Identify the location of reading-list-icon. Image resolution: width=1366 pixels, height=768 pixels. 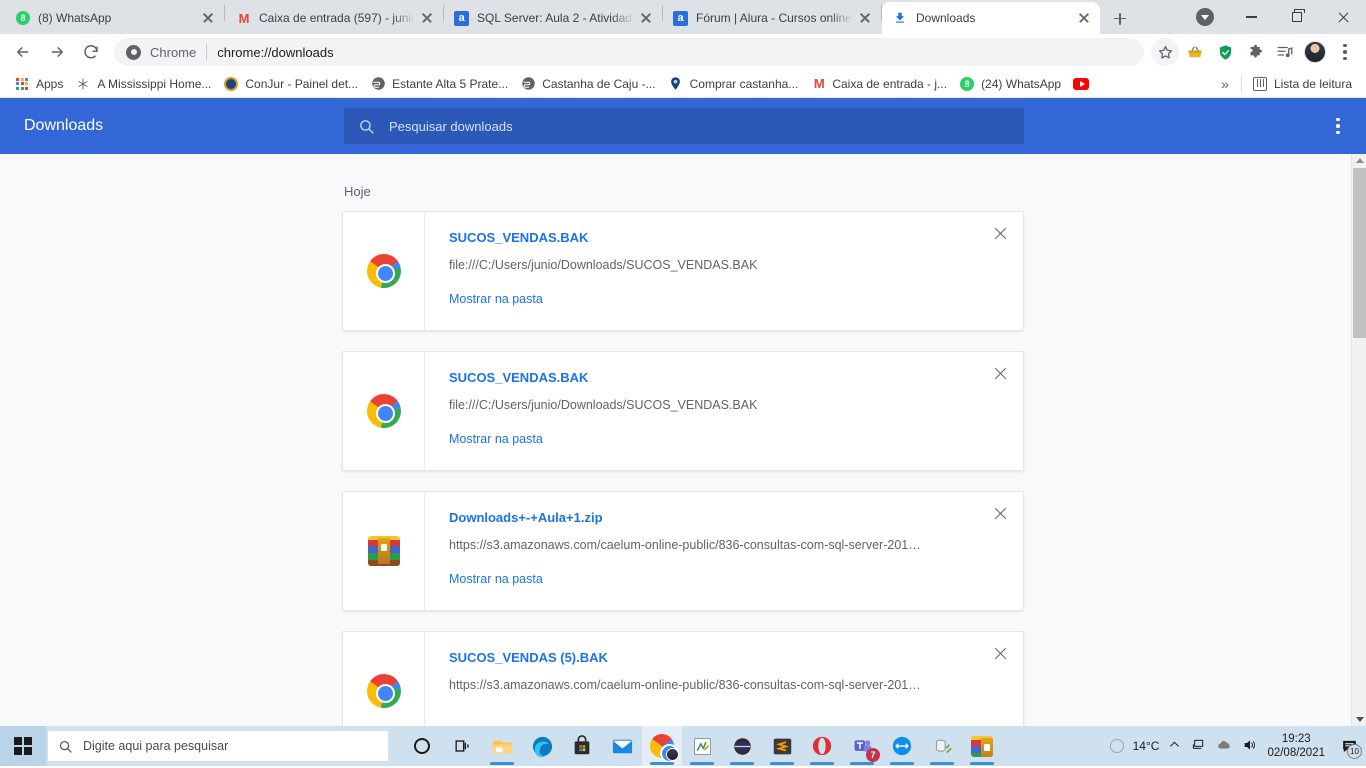
(1260, 84).